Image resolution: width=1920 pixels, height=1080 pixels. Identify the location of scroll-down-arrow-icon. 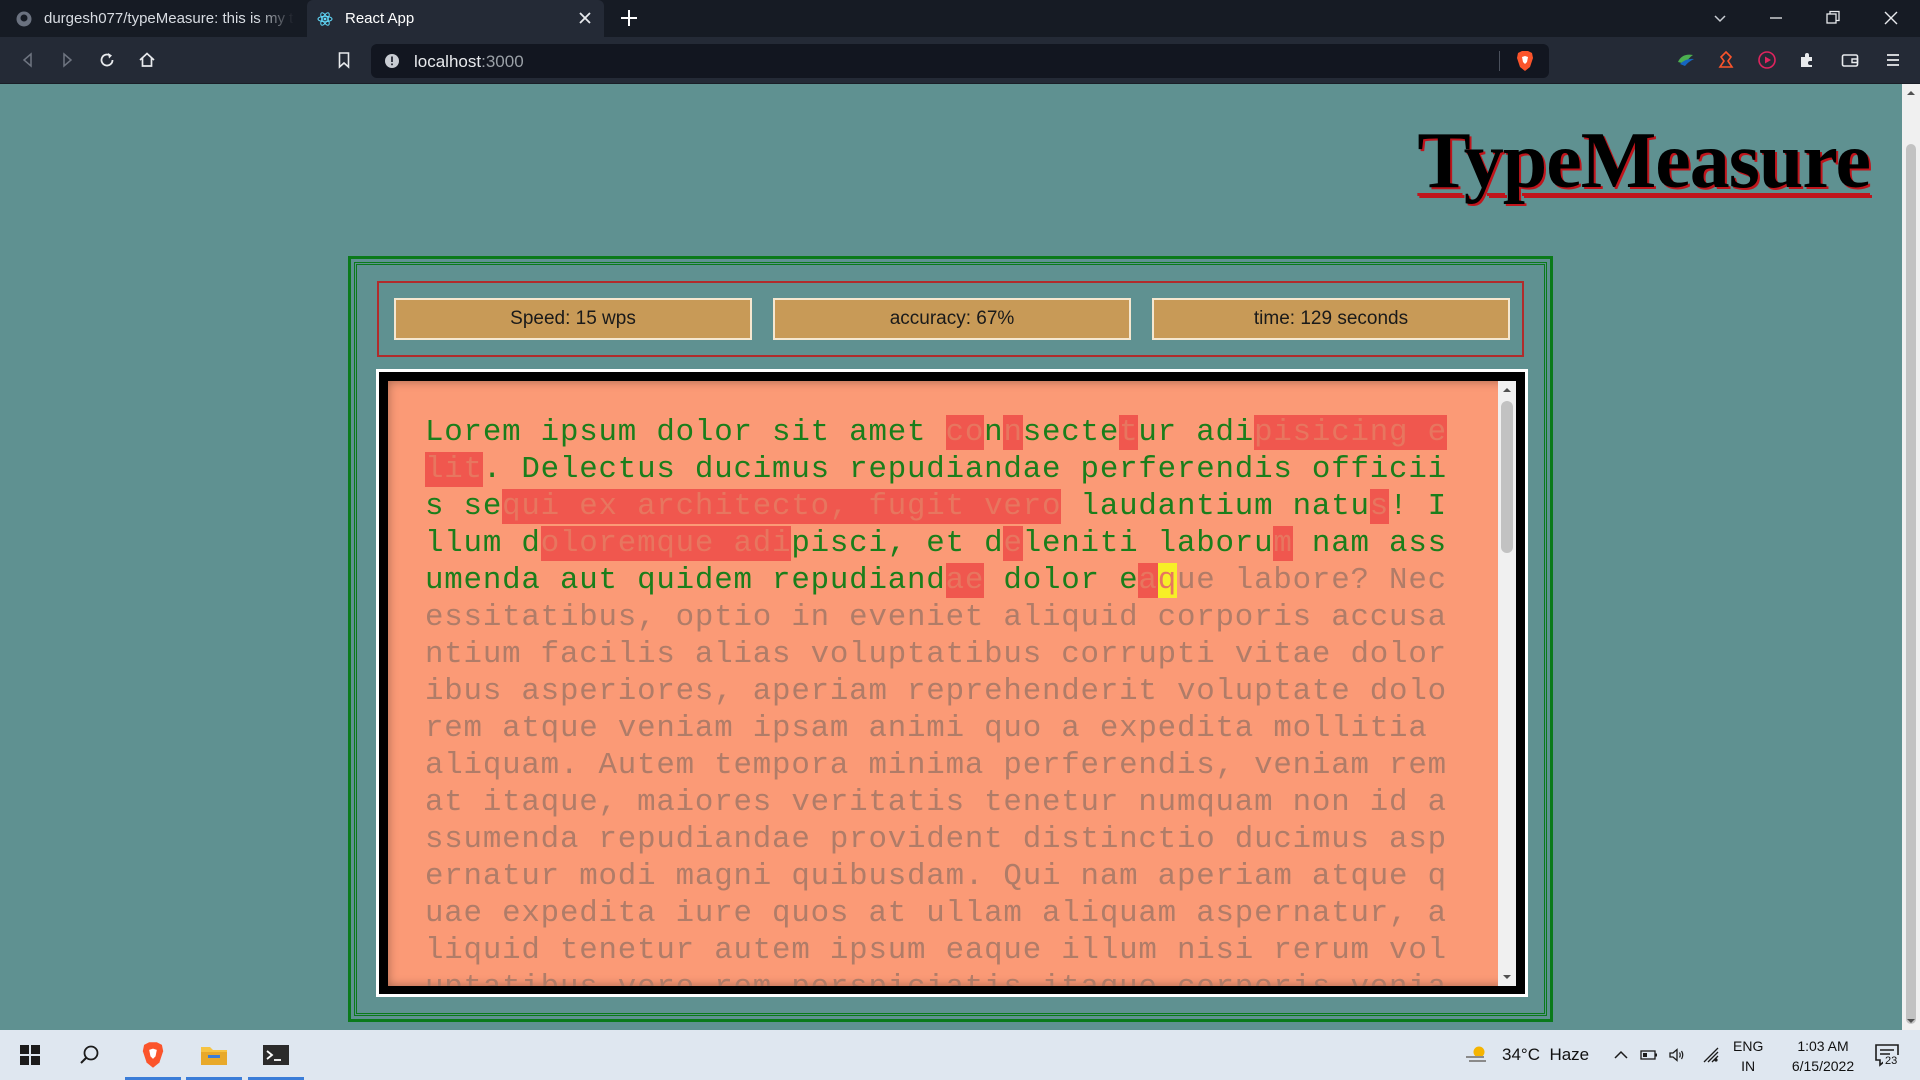
(1507, 977).